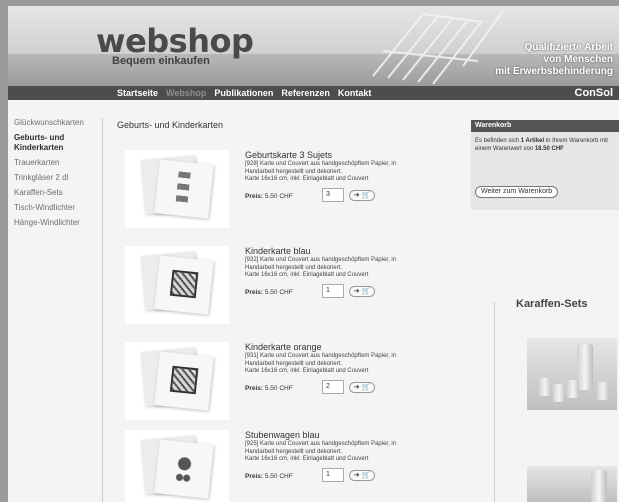  What do you see at coordinates (283, 347) in the screenshot?
I see `product-name: Kinderkarte orange` at bounding box center [283, 347].